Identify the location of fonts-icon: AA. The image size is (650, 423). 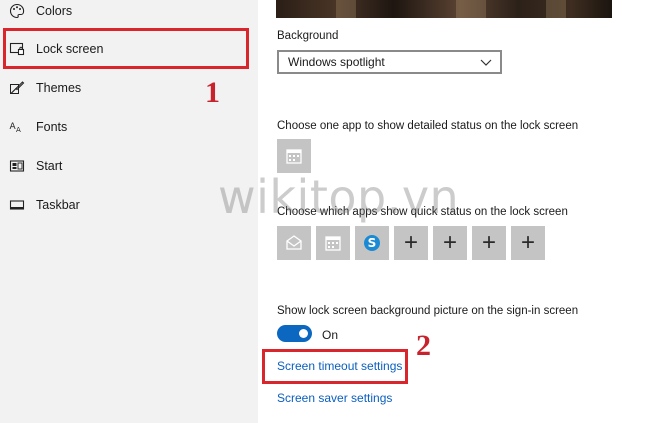
(17, 127).